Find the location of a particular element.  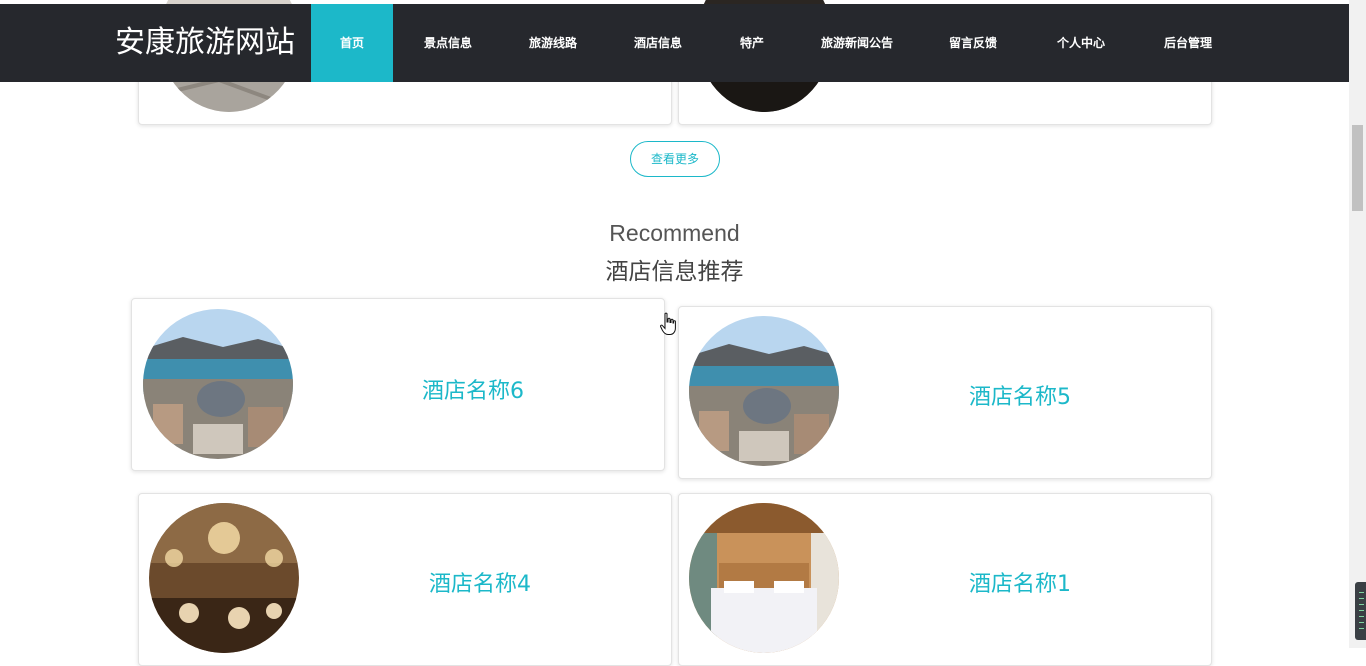

hotel-image-bedroom is located at coordinates (764, 578).